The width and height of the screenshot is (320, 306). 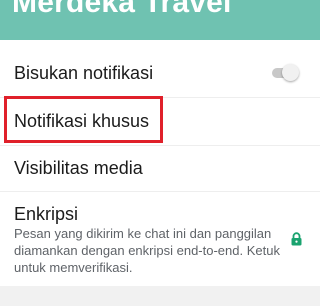 I want to click on highlight-box, so click(x=83, y=119).